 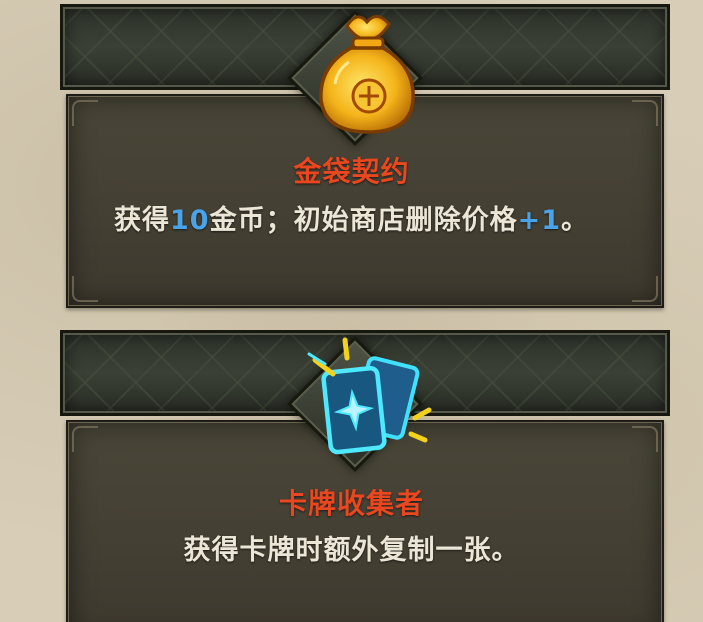 What do you see at coordinates (351, 503) in the screenshot?
I see `relic-title: 卡牌收集者` at bounding box center [351, 503].